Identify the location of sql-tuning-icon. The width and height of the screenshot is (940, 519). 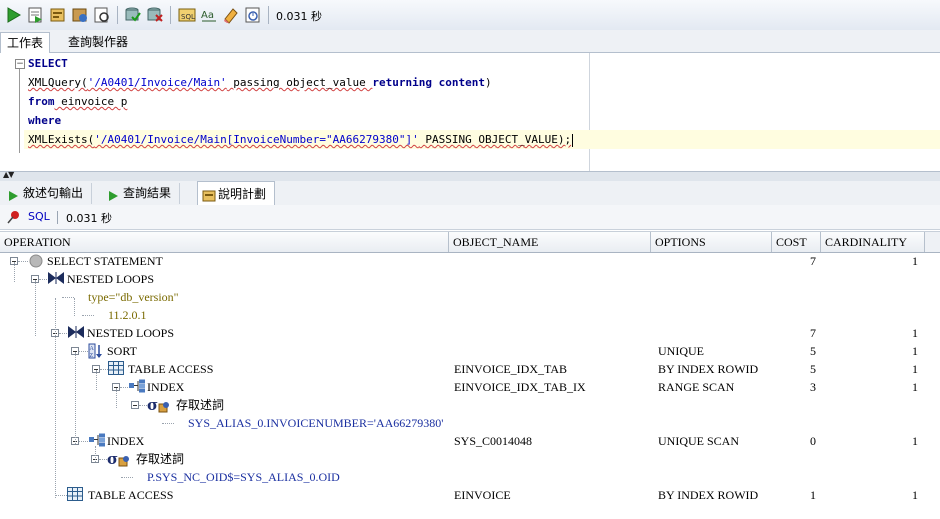
(102, 15).